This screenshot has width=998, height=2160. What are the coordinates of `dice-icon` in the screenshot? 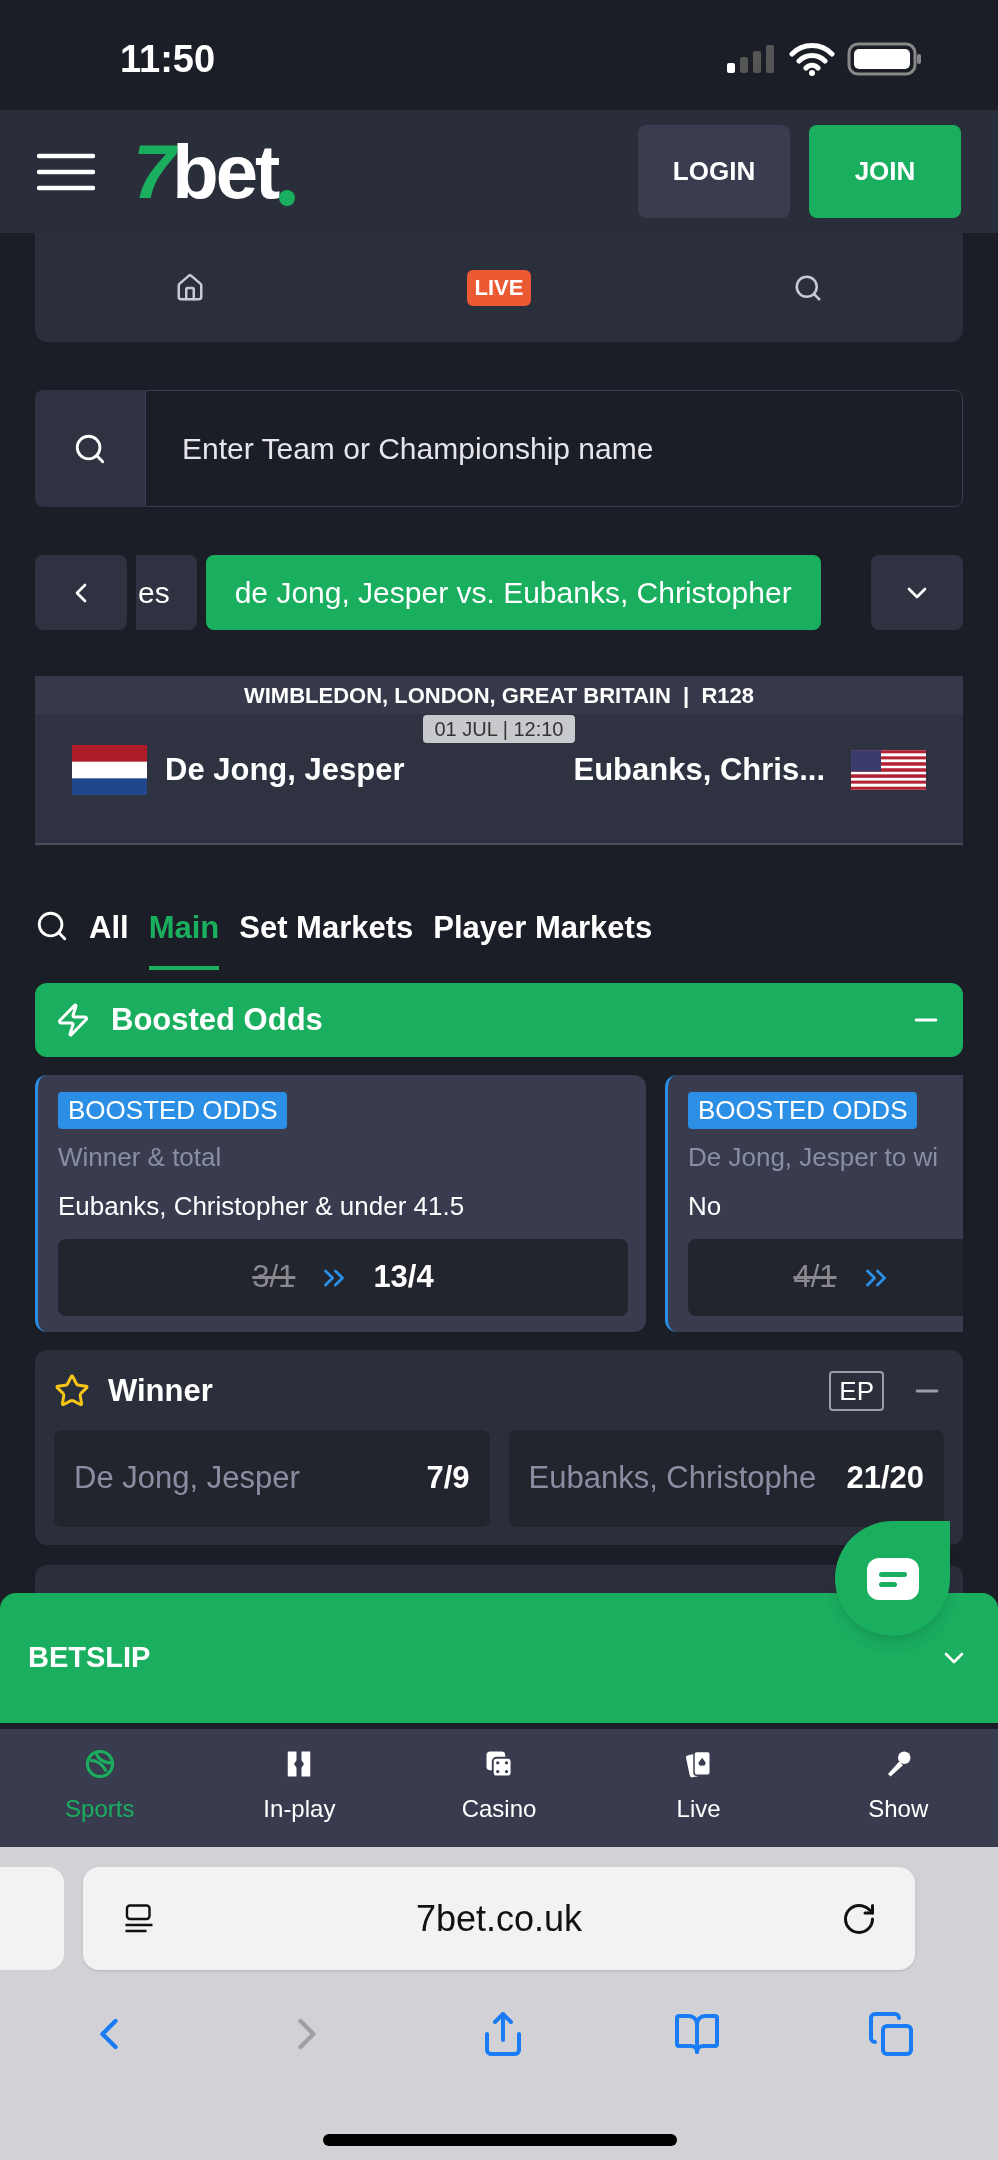 It's located at (499, 1764).